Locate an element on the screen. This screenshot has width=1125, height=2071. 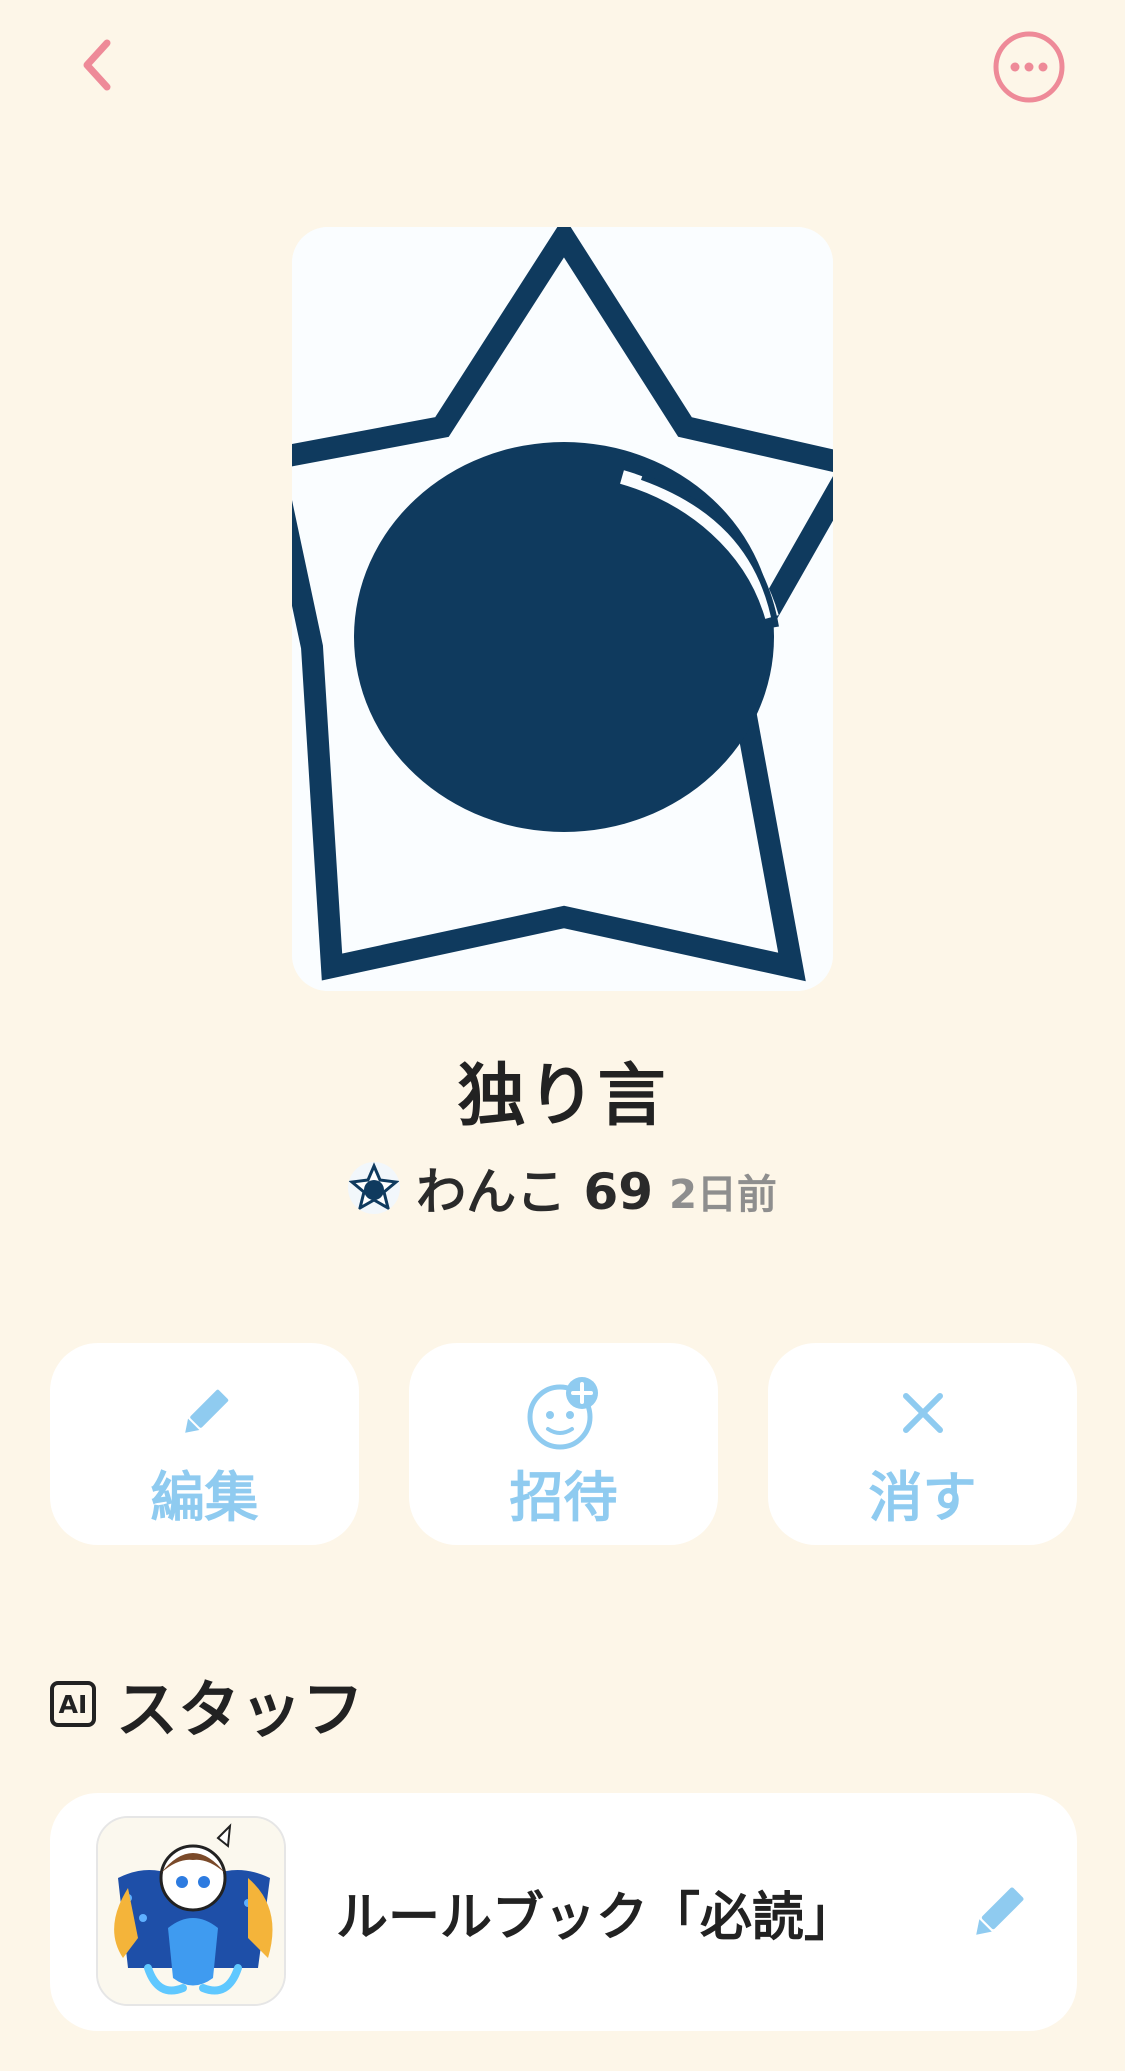
author-name: わんこ 69 is located at coordinates (535, 1192).